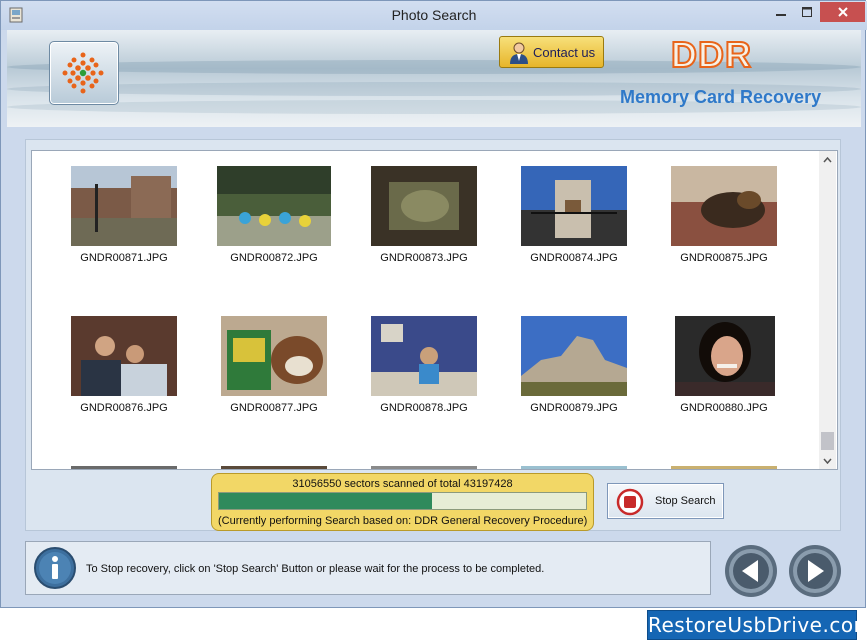  I want to click on file-name: GNDR00879.JPG, so click(574, 408).